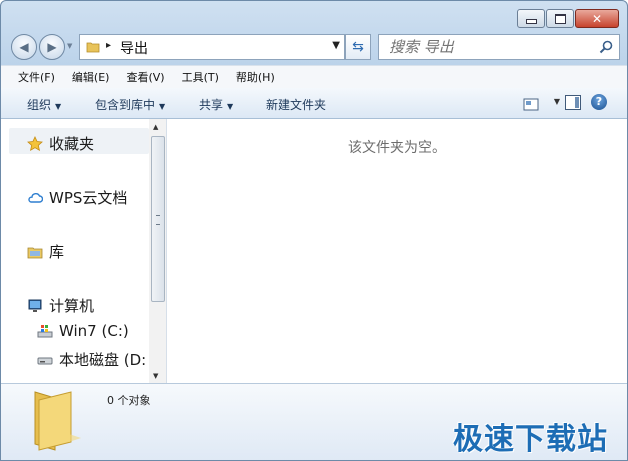  Describe the element at coordinates (91, 77) in the screenshot. I see `menu-edit: 编辑(E)` at that location.